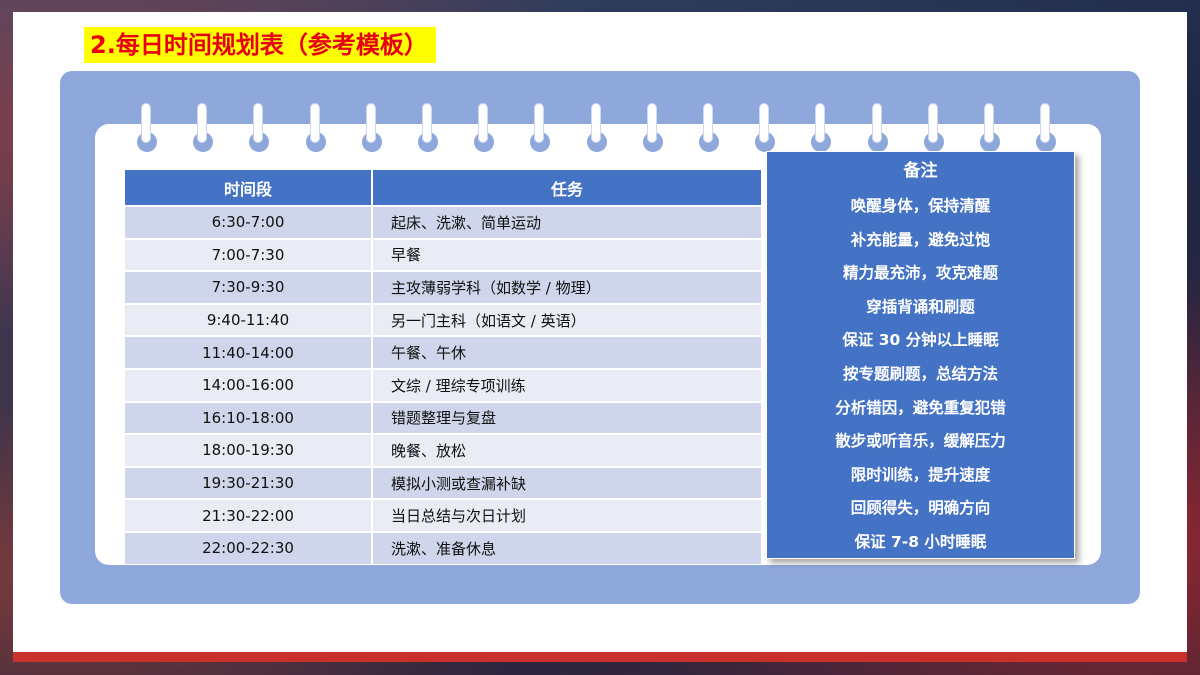 The image size is (1200, 675). I want to click on time-cell: 16:10-18:00, so click(249, 417).